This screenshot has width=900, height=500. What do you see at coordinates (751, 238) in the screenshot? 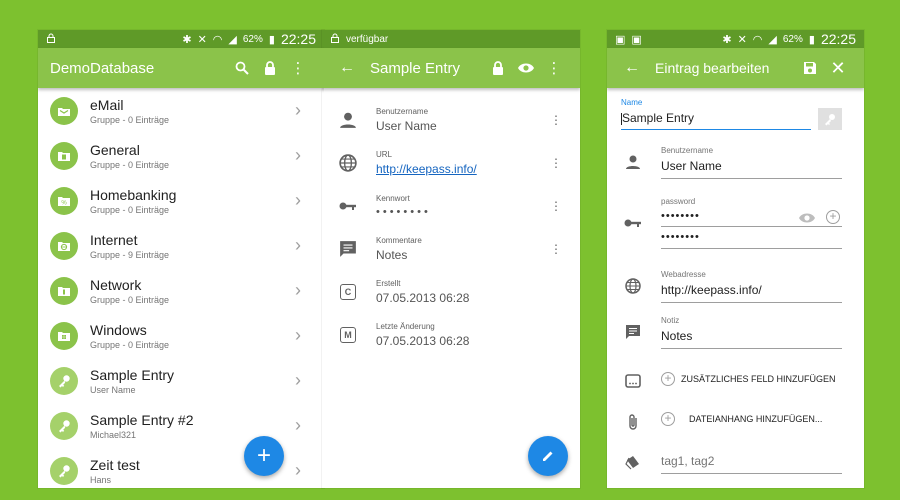
I see `password-confirm-input: ••••••••` at bounding box center [751, 238].